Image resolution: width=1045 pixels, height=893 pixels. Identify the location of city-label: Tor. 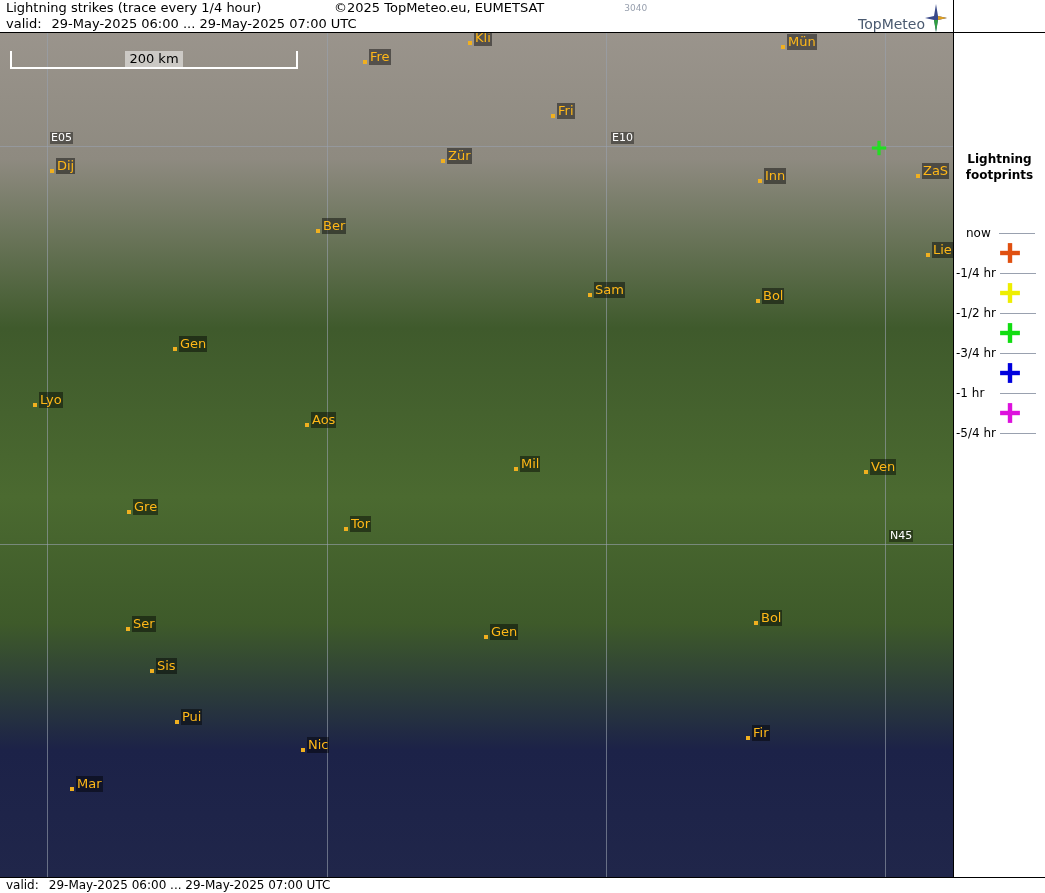
(361, 524).